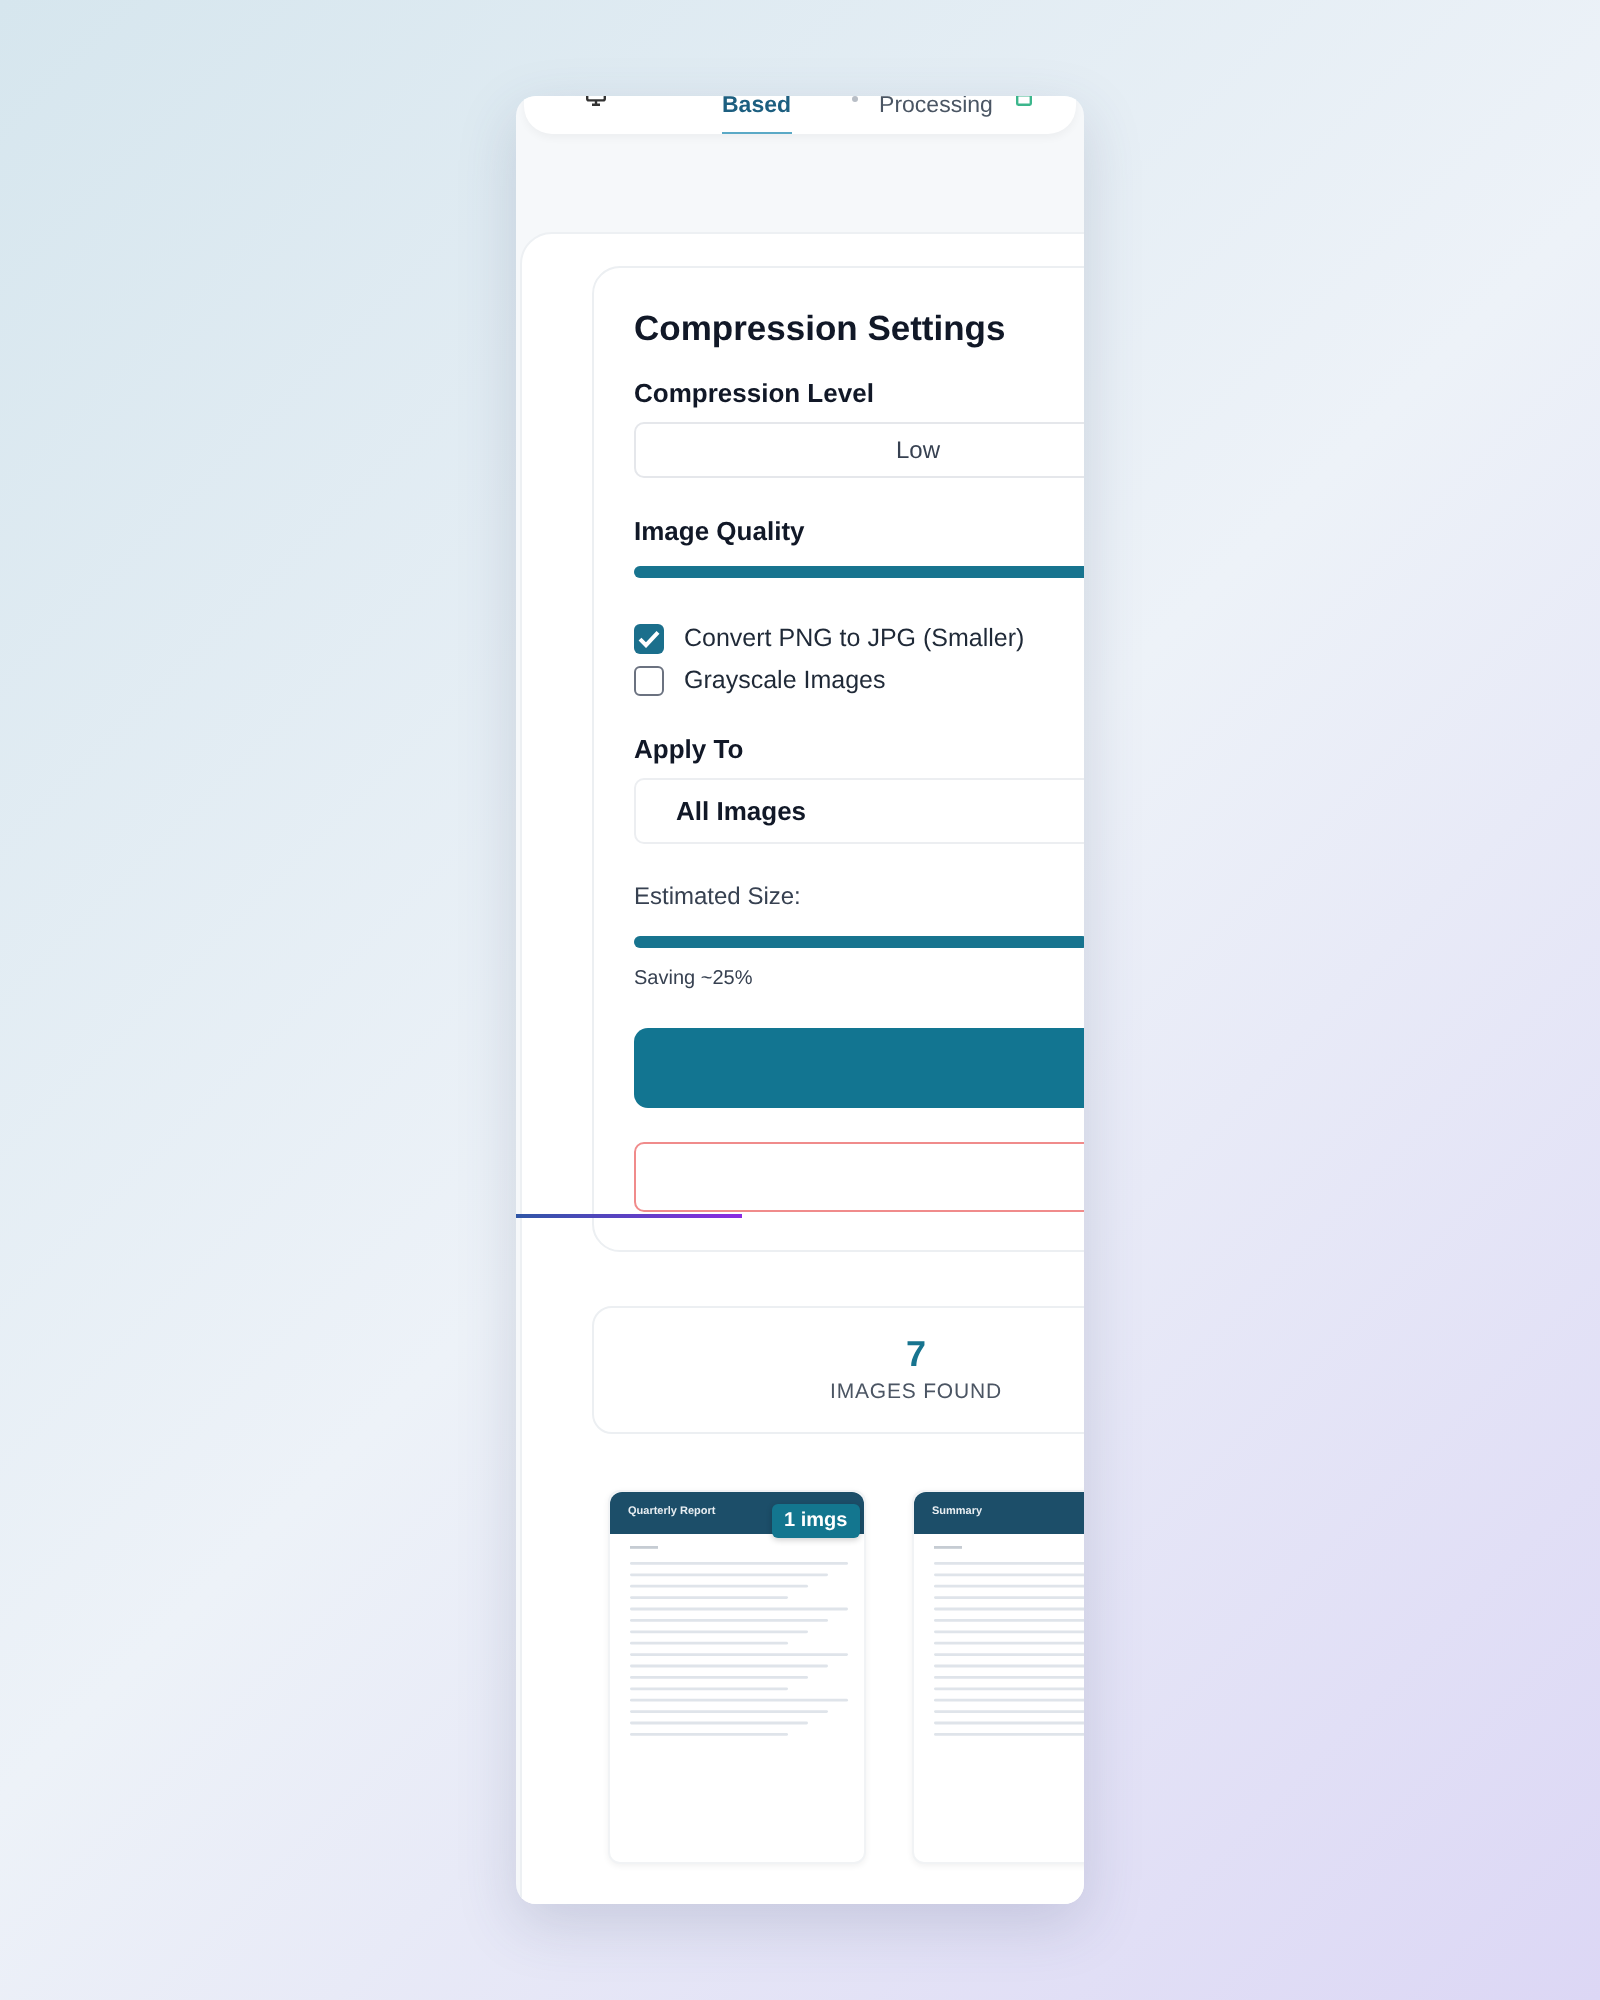 The height and width of the screenshot is (2000, 1600). I want to click on checkbox-label: Convert PNG to JPG (Smaller), so click(854, 639).